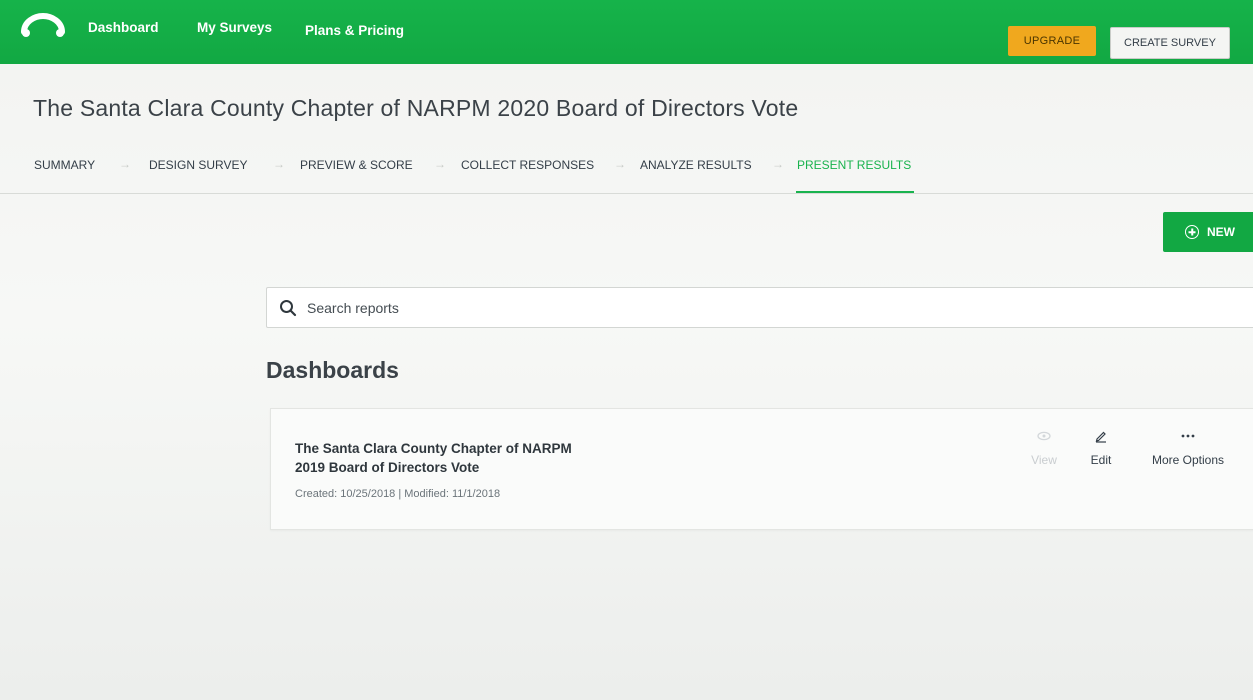 This screenshot has width=1253, height=700. Describe the element at coordinates (354, 30) in the screenshot. I see `nav-link-plans-pricing: Plans & Pricing` at that location.